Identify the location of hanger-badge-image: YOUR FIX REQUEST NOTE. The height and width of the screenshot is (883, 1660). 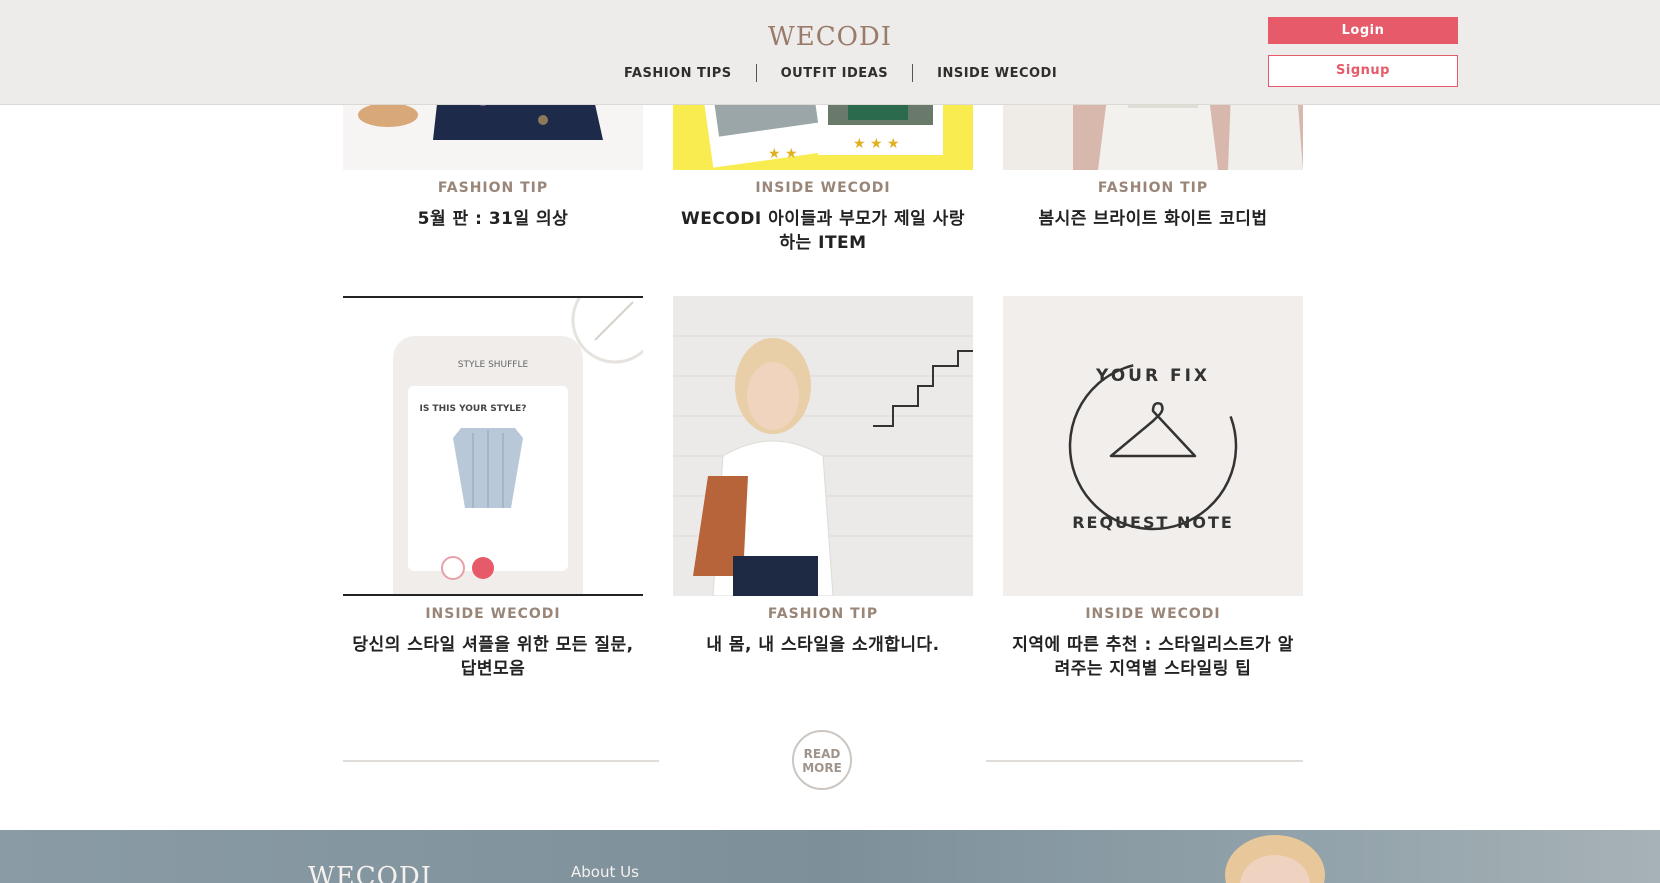
(1153, 446).